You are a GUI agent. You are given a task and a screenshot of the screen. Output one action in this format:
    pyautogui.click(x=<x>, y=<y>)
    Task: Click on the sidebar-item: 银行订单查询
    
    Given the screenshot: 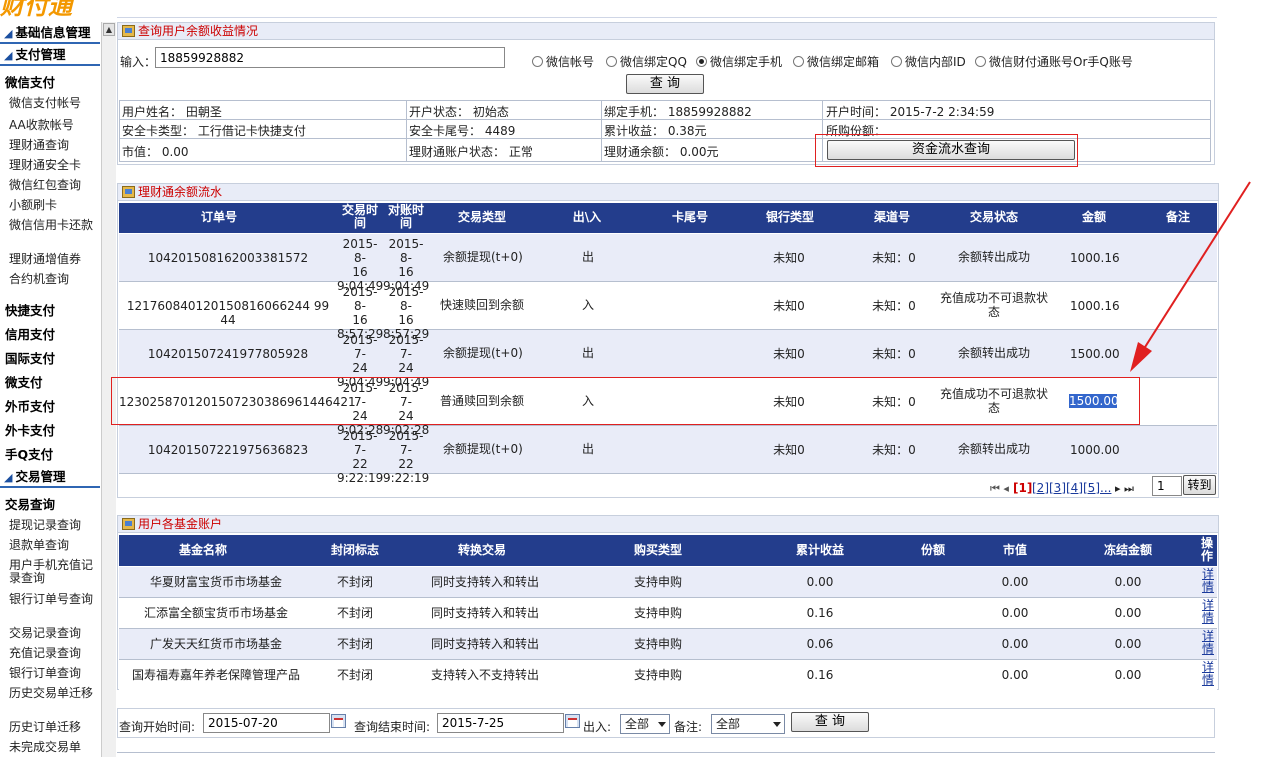 What is the action you would take?
    pyautogui.click(x=51, y=673)
    